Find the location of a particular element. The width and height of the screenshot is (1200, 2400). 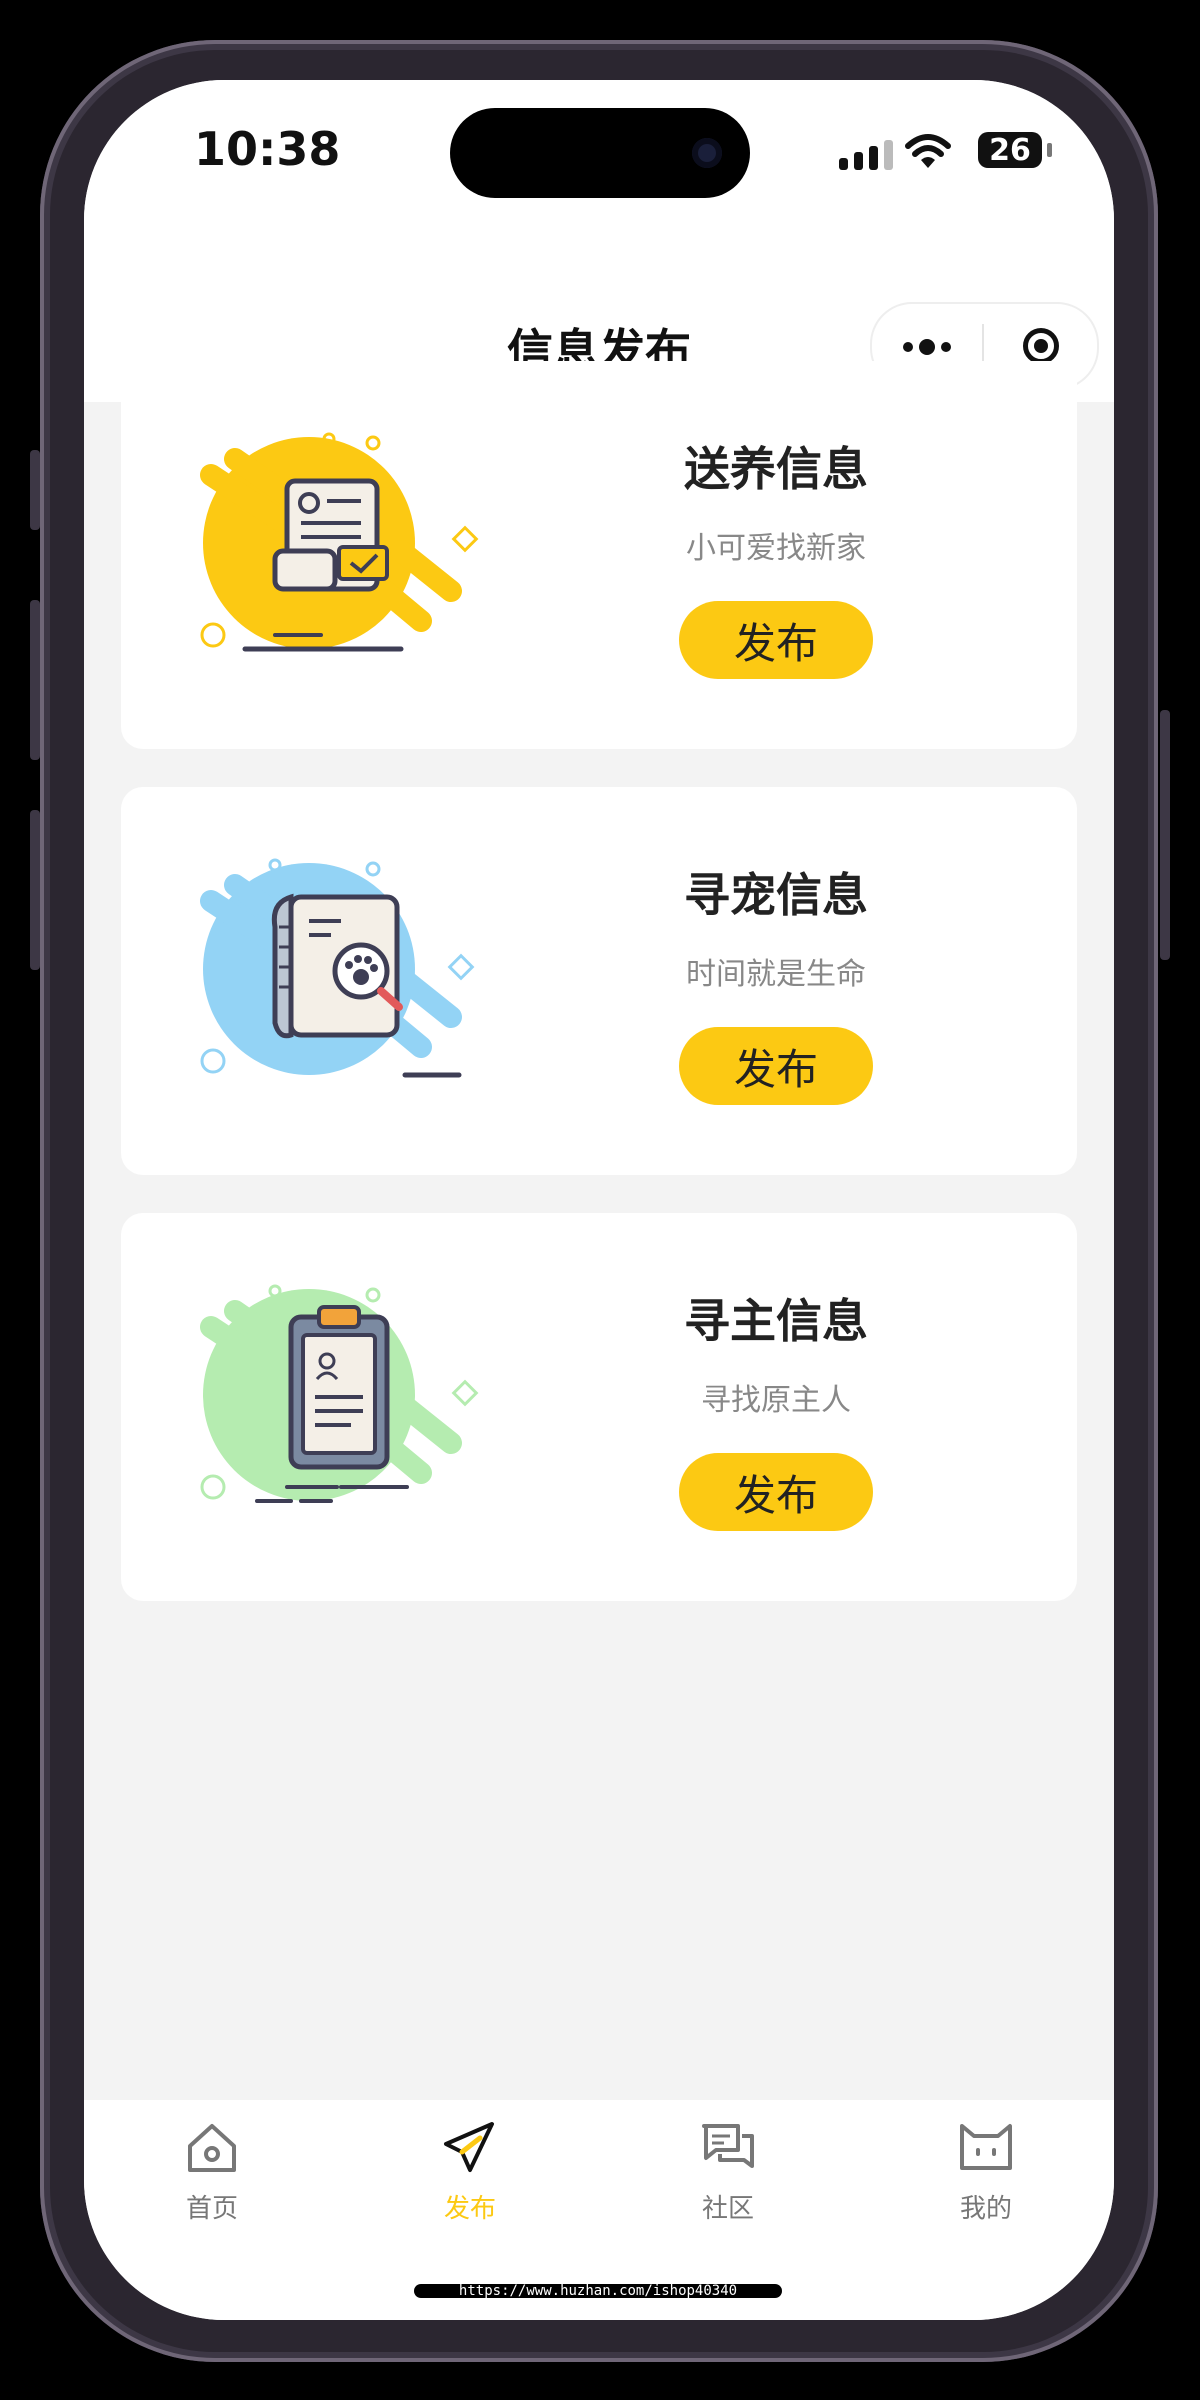

tab-publish: 发布 is located at coordinates (470, 2171).